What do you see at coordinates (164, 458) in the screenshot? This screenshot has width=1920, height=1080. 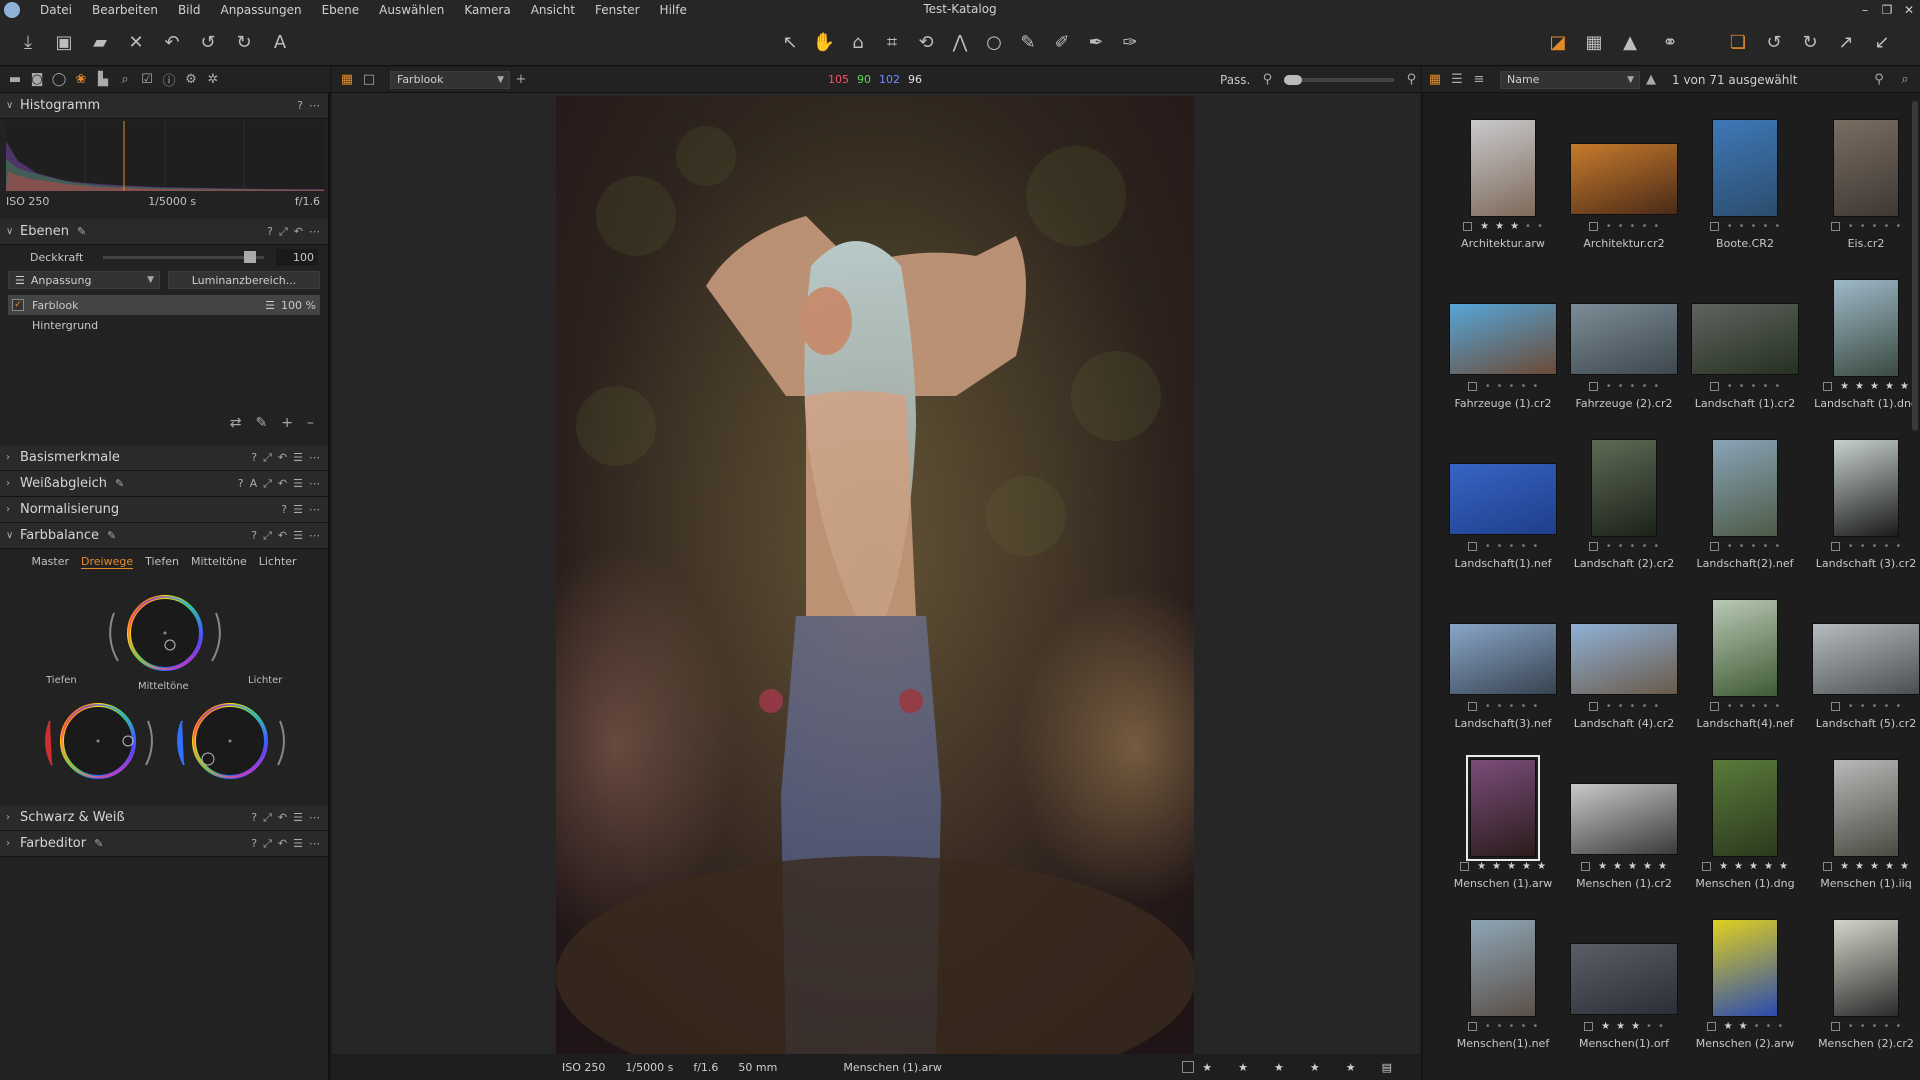 I see `basis-header: › Basismerkmale ? ⤢ ↶ ☰ ⋯` at bounding box center [164, 458].